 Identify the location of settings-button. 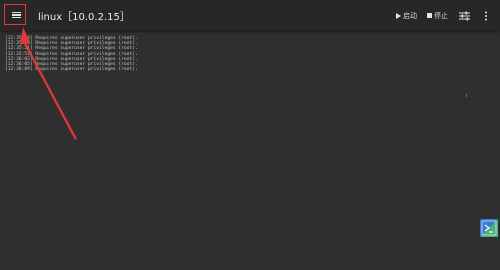
(464, 16).